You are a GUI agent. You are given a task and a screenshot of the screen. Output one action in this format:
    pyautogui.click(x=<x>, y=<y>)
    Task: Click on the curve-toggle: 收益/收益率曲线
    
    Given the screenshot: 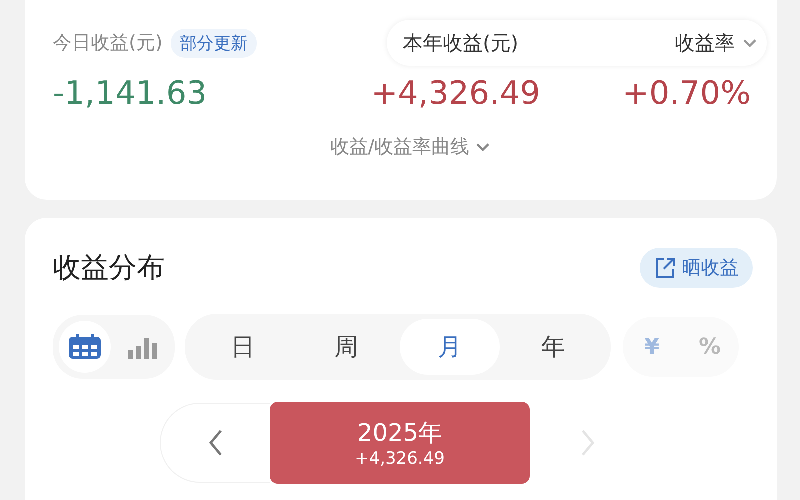 What is the action you would take?
    pyautogui.click(x=410, y=147)
    